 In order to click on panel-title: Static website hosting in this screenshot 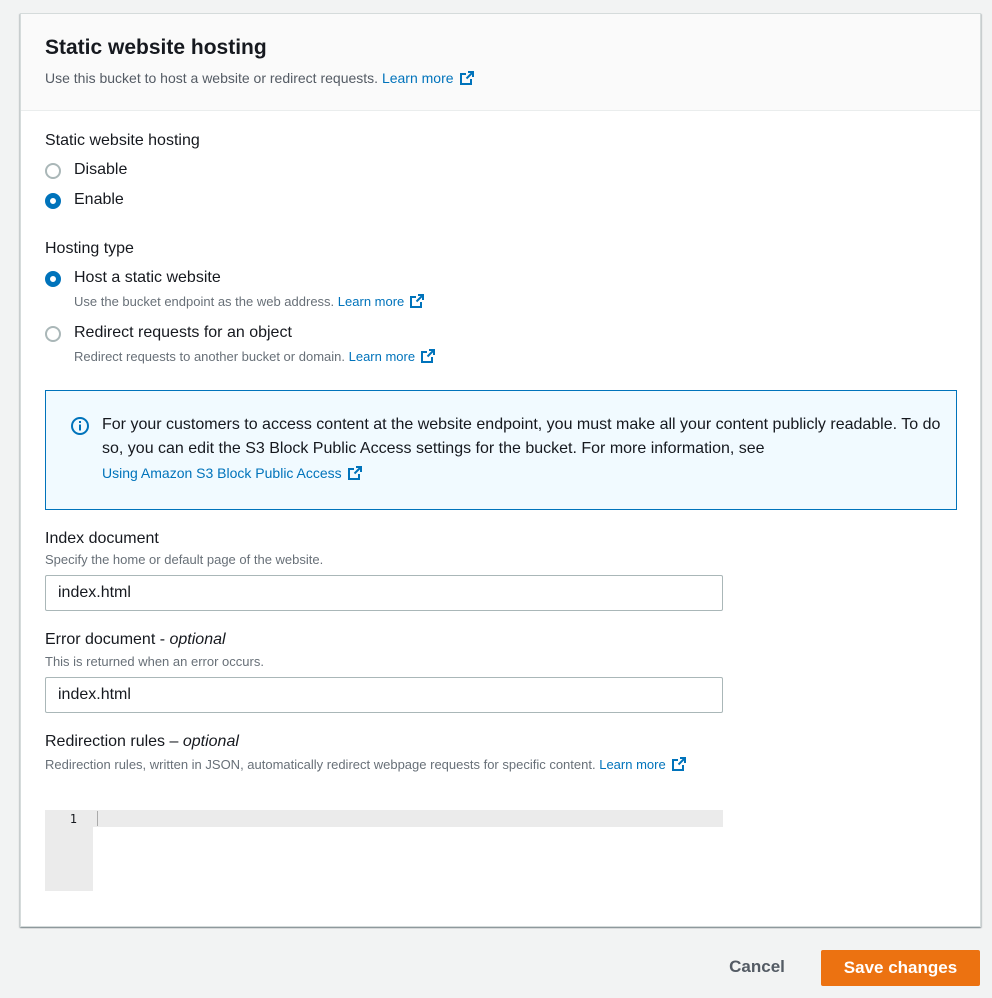, I will do `click(156, 47)`.